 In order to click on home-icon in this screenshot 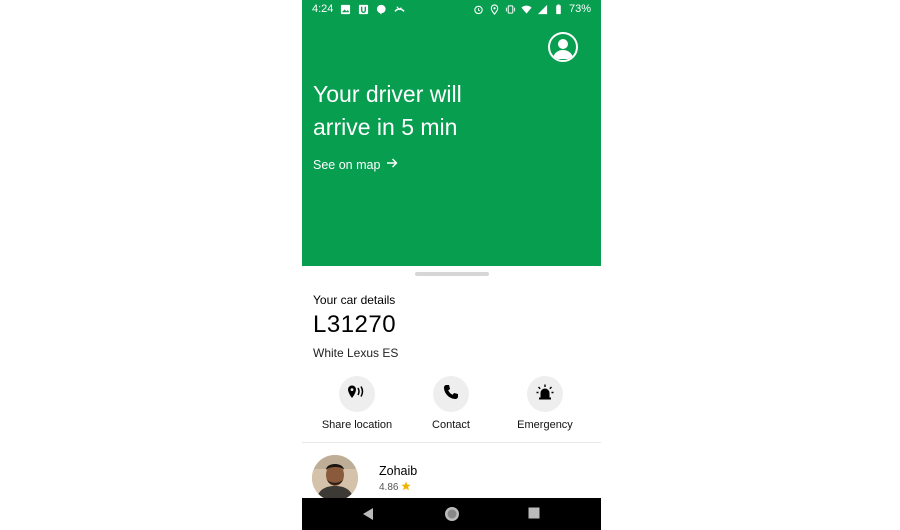, I will do `click(452, 514)`.